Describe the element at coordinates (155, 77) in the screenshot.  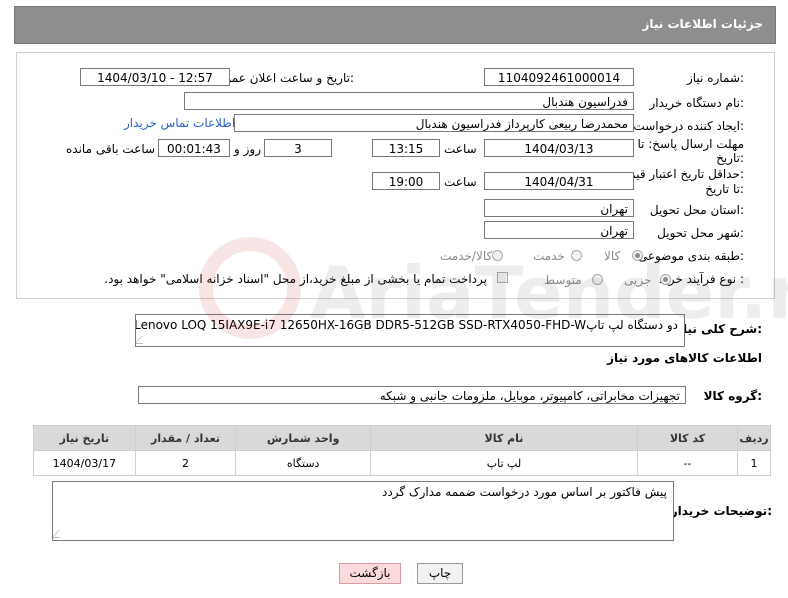
I see `announce-field: 1404/03/10 - 12:57` at that location.